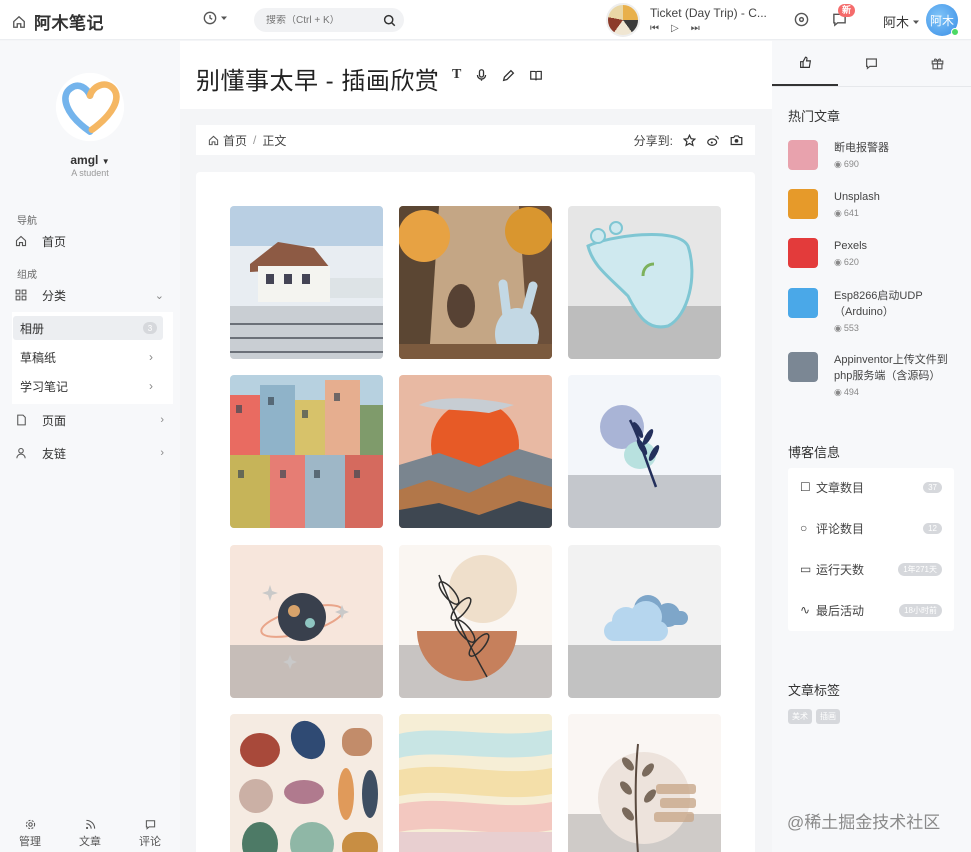 This screenshot has height=852, width=971. I want to click on category-submenu: 相册 3 草稿纸 › 学习笔记 ›, so click(92, 358).